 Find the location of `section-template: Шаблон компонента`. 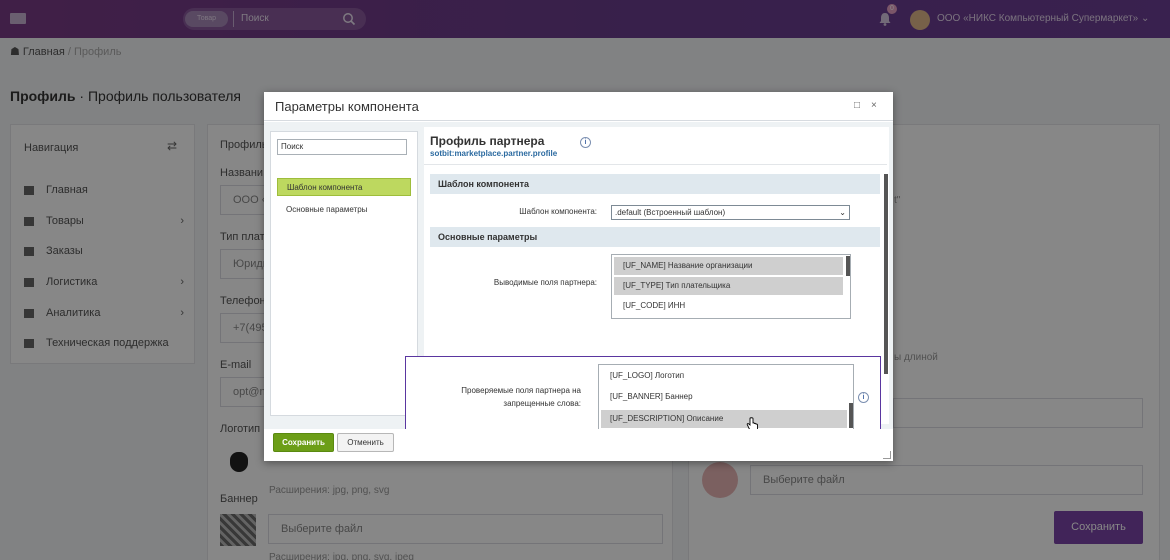

section-template: Шаблон компонента is located at coordinates (655, 184).